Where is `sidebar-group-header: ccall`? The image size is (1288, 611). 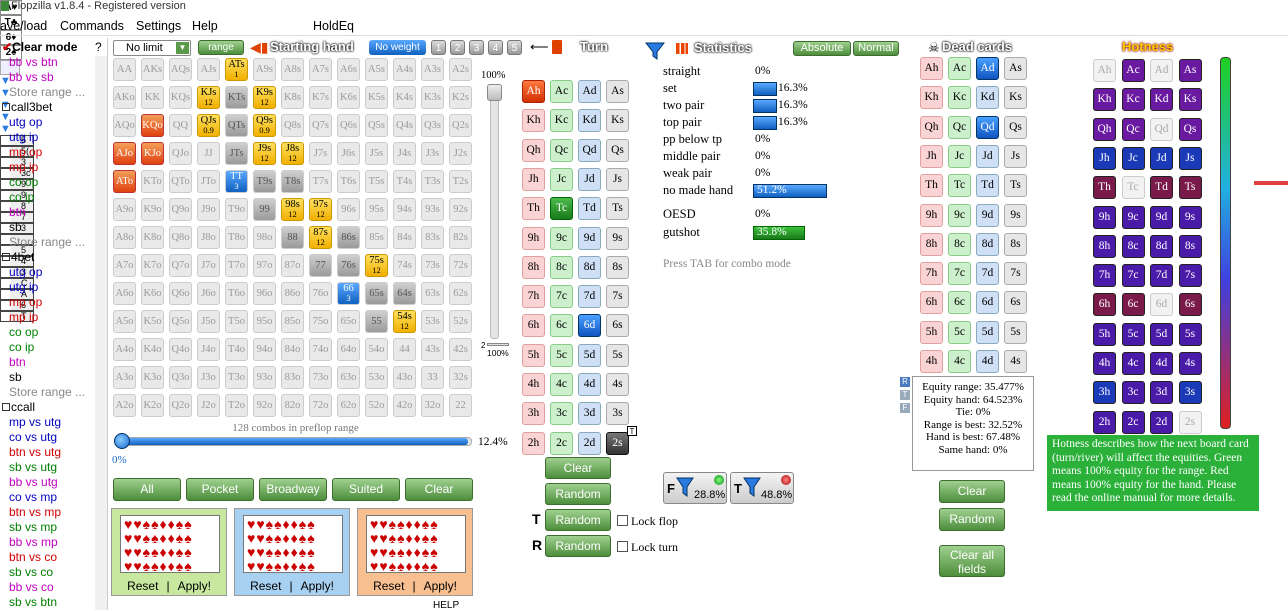 sidebar-group-header: ccall is located at coordinates (18, 407).